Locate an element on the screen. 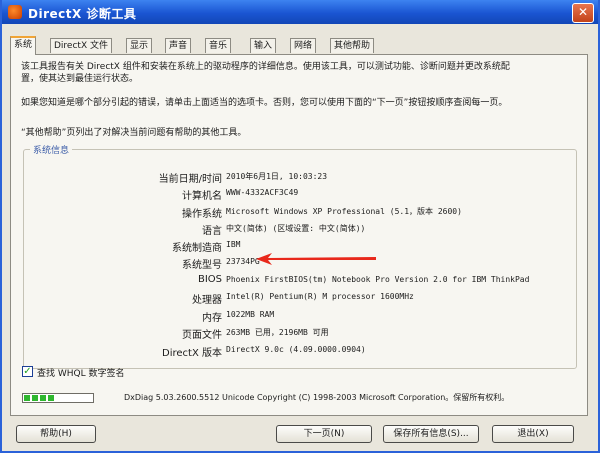  info-label: 操作系统 is located at coordinates (202, 214).